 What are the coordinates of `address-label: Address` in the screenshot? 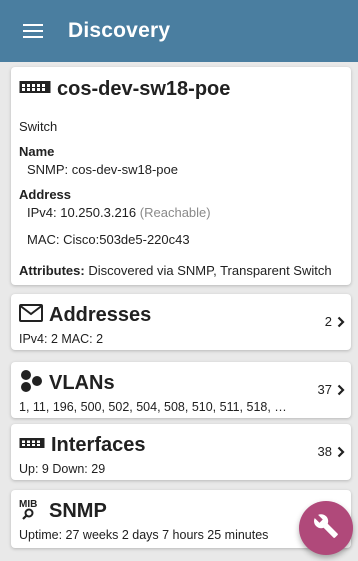 It's located at (45, 194).